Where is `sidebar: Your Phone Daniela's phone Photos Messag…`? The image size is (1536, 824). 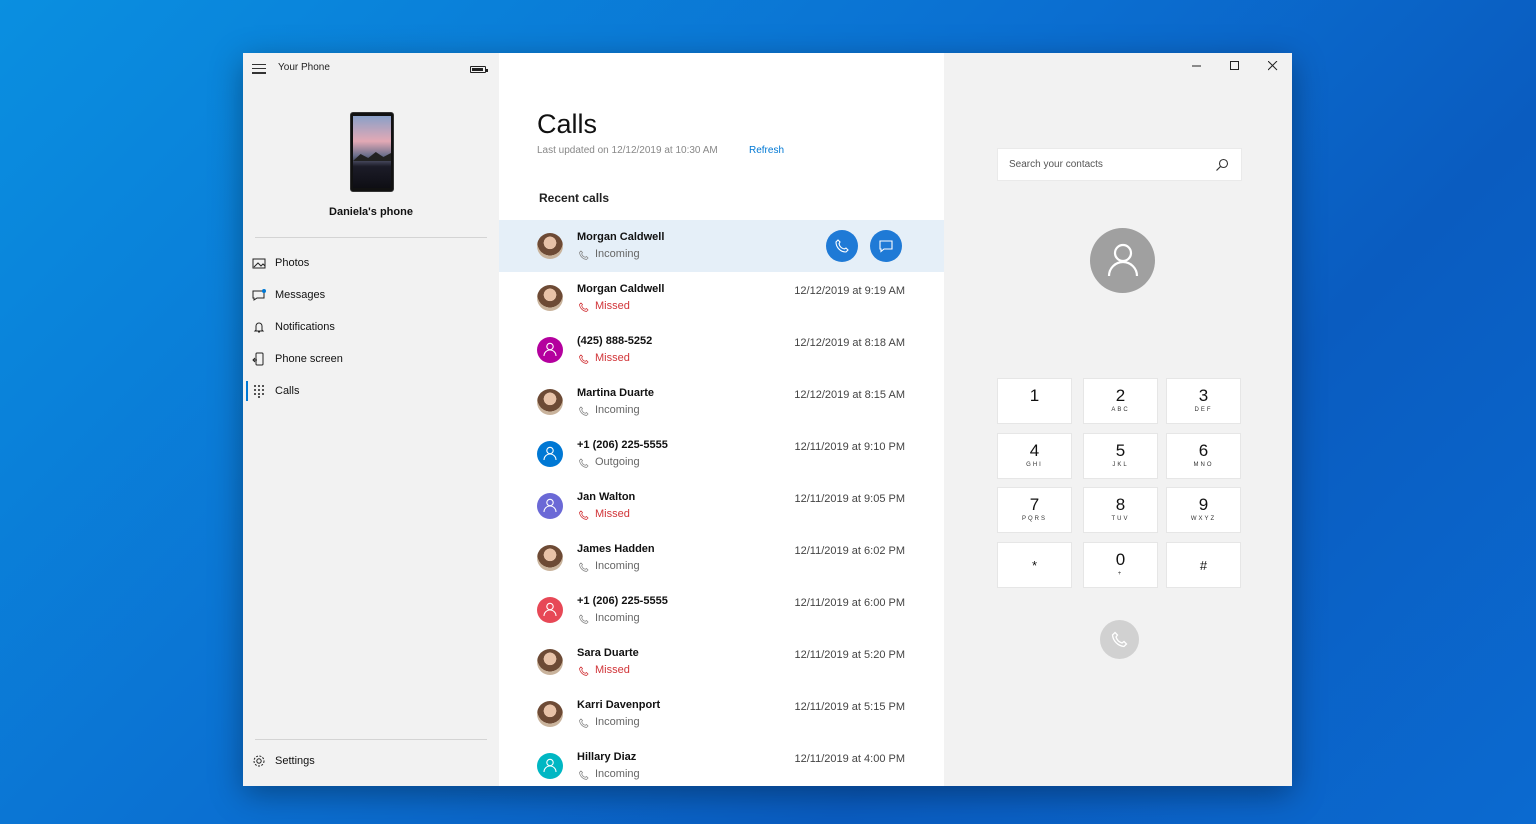 sidebar: Your Phone Daniela's phone Photos Messag… is located at coordinates (371, 419).